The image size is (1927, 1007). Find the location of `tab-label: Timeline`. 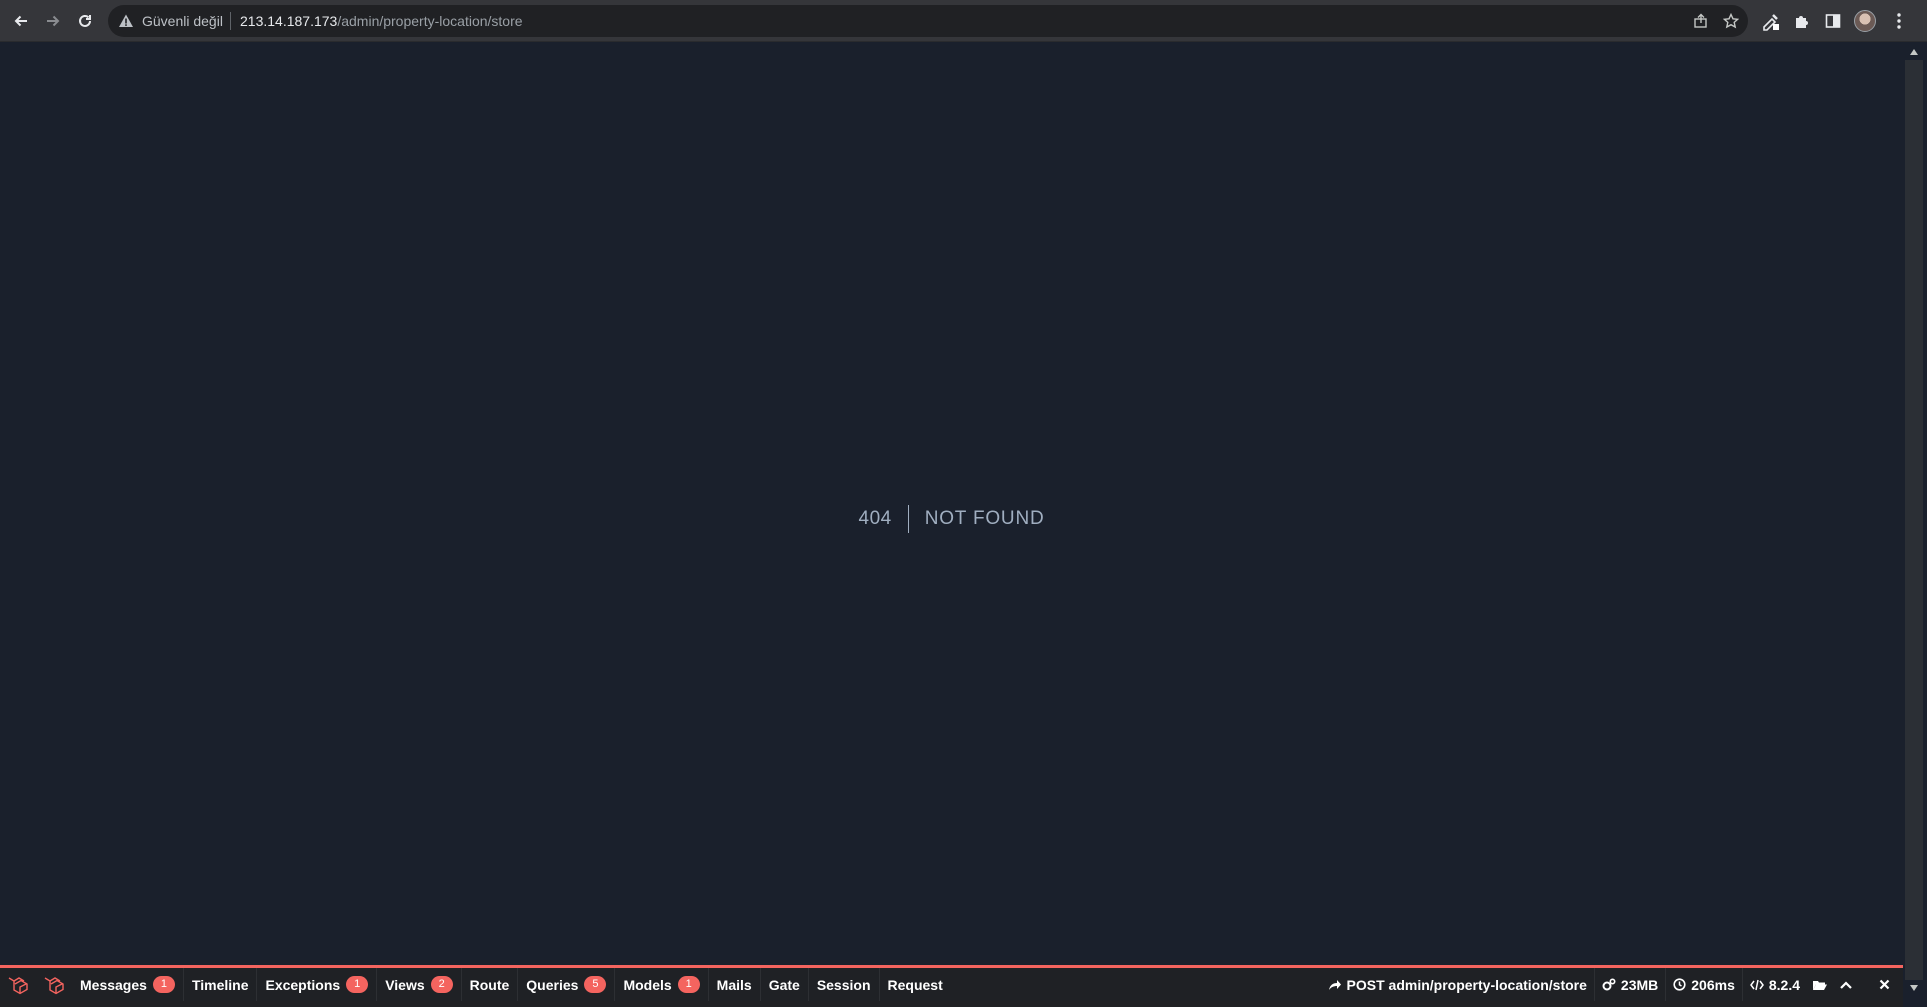

tab-label: Timeline is located at coordinates (220, 984).